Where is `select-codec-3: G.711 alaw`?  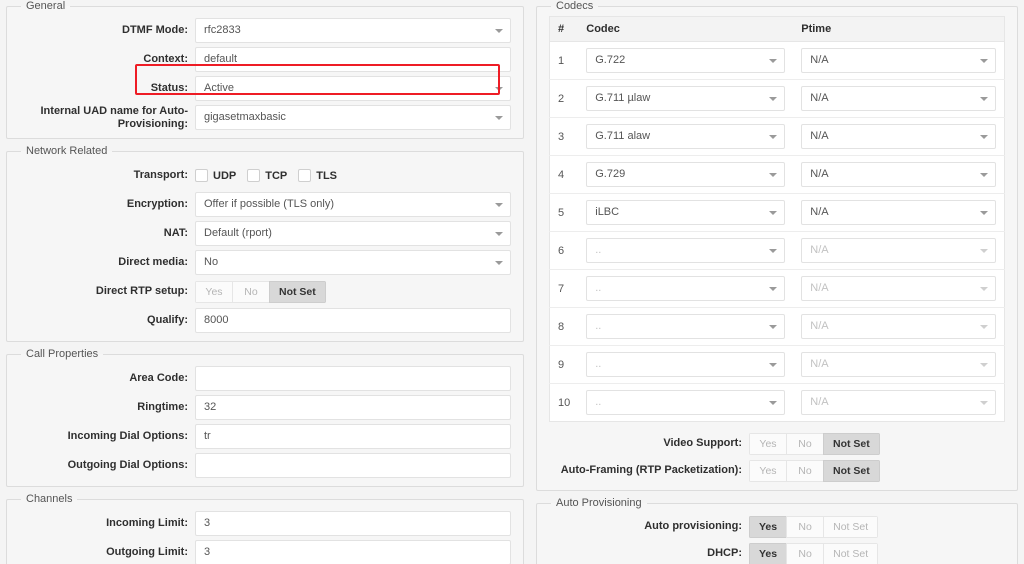 select-codec-3: G.711 alaw is located at coordinates (686, 136).